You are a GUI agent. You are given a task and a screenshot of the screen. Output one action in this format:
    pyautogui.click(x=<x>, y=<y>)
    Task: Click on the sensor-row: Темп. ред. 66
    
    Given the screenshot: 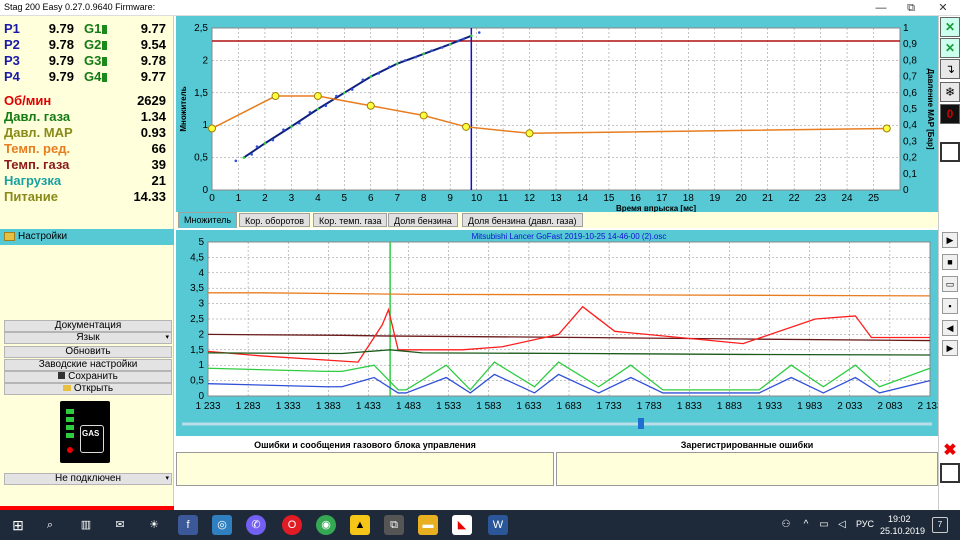 What is the action you would take?
    pyautogui.click(x=87, y=149)
    